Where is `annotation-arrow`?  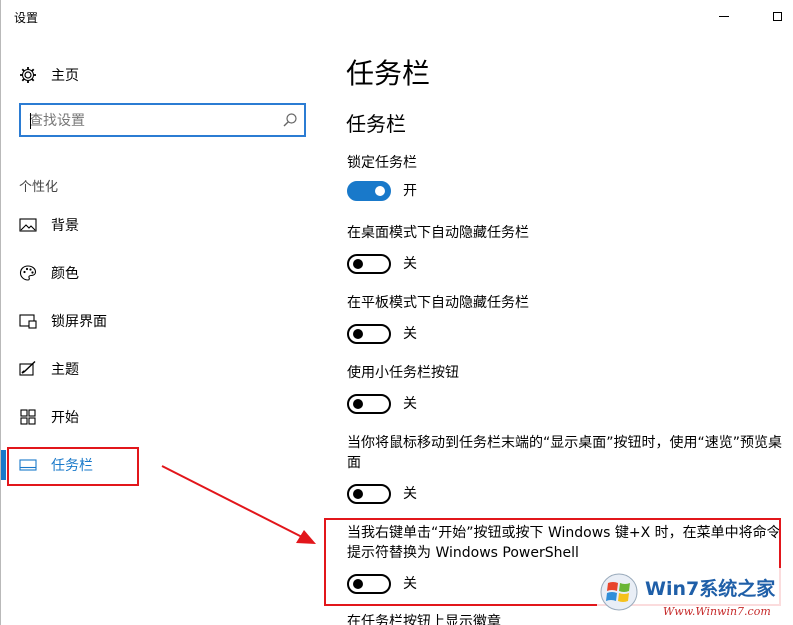 annotation-arrow is located at coordinates (238, 504).